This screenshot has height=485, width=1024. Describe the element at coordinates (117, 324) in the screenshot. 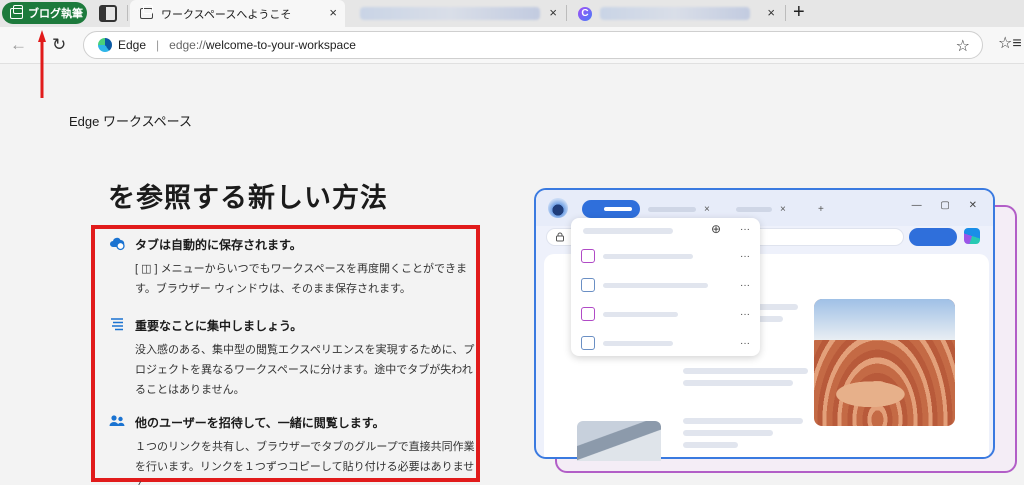

I see `focus-icon` at that location.